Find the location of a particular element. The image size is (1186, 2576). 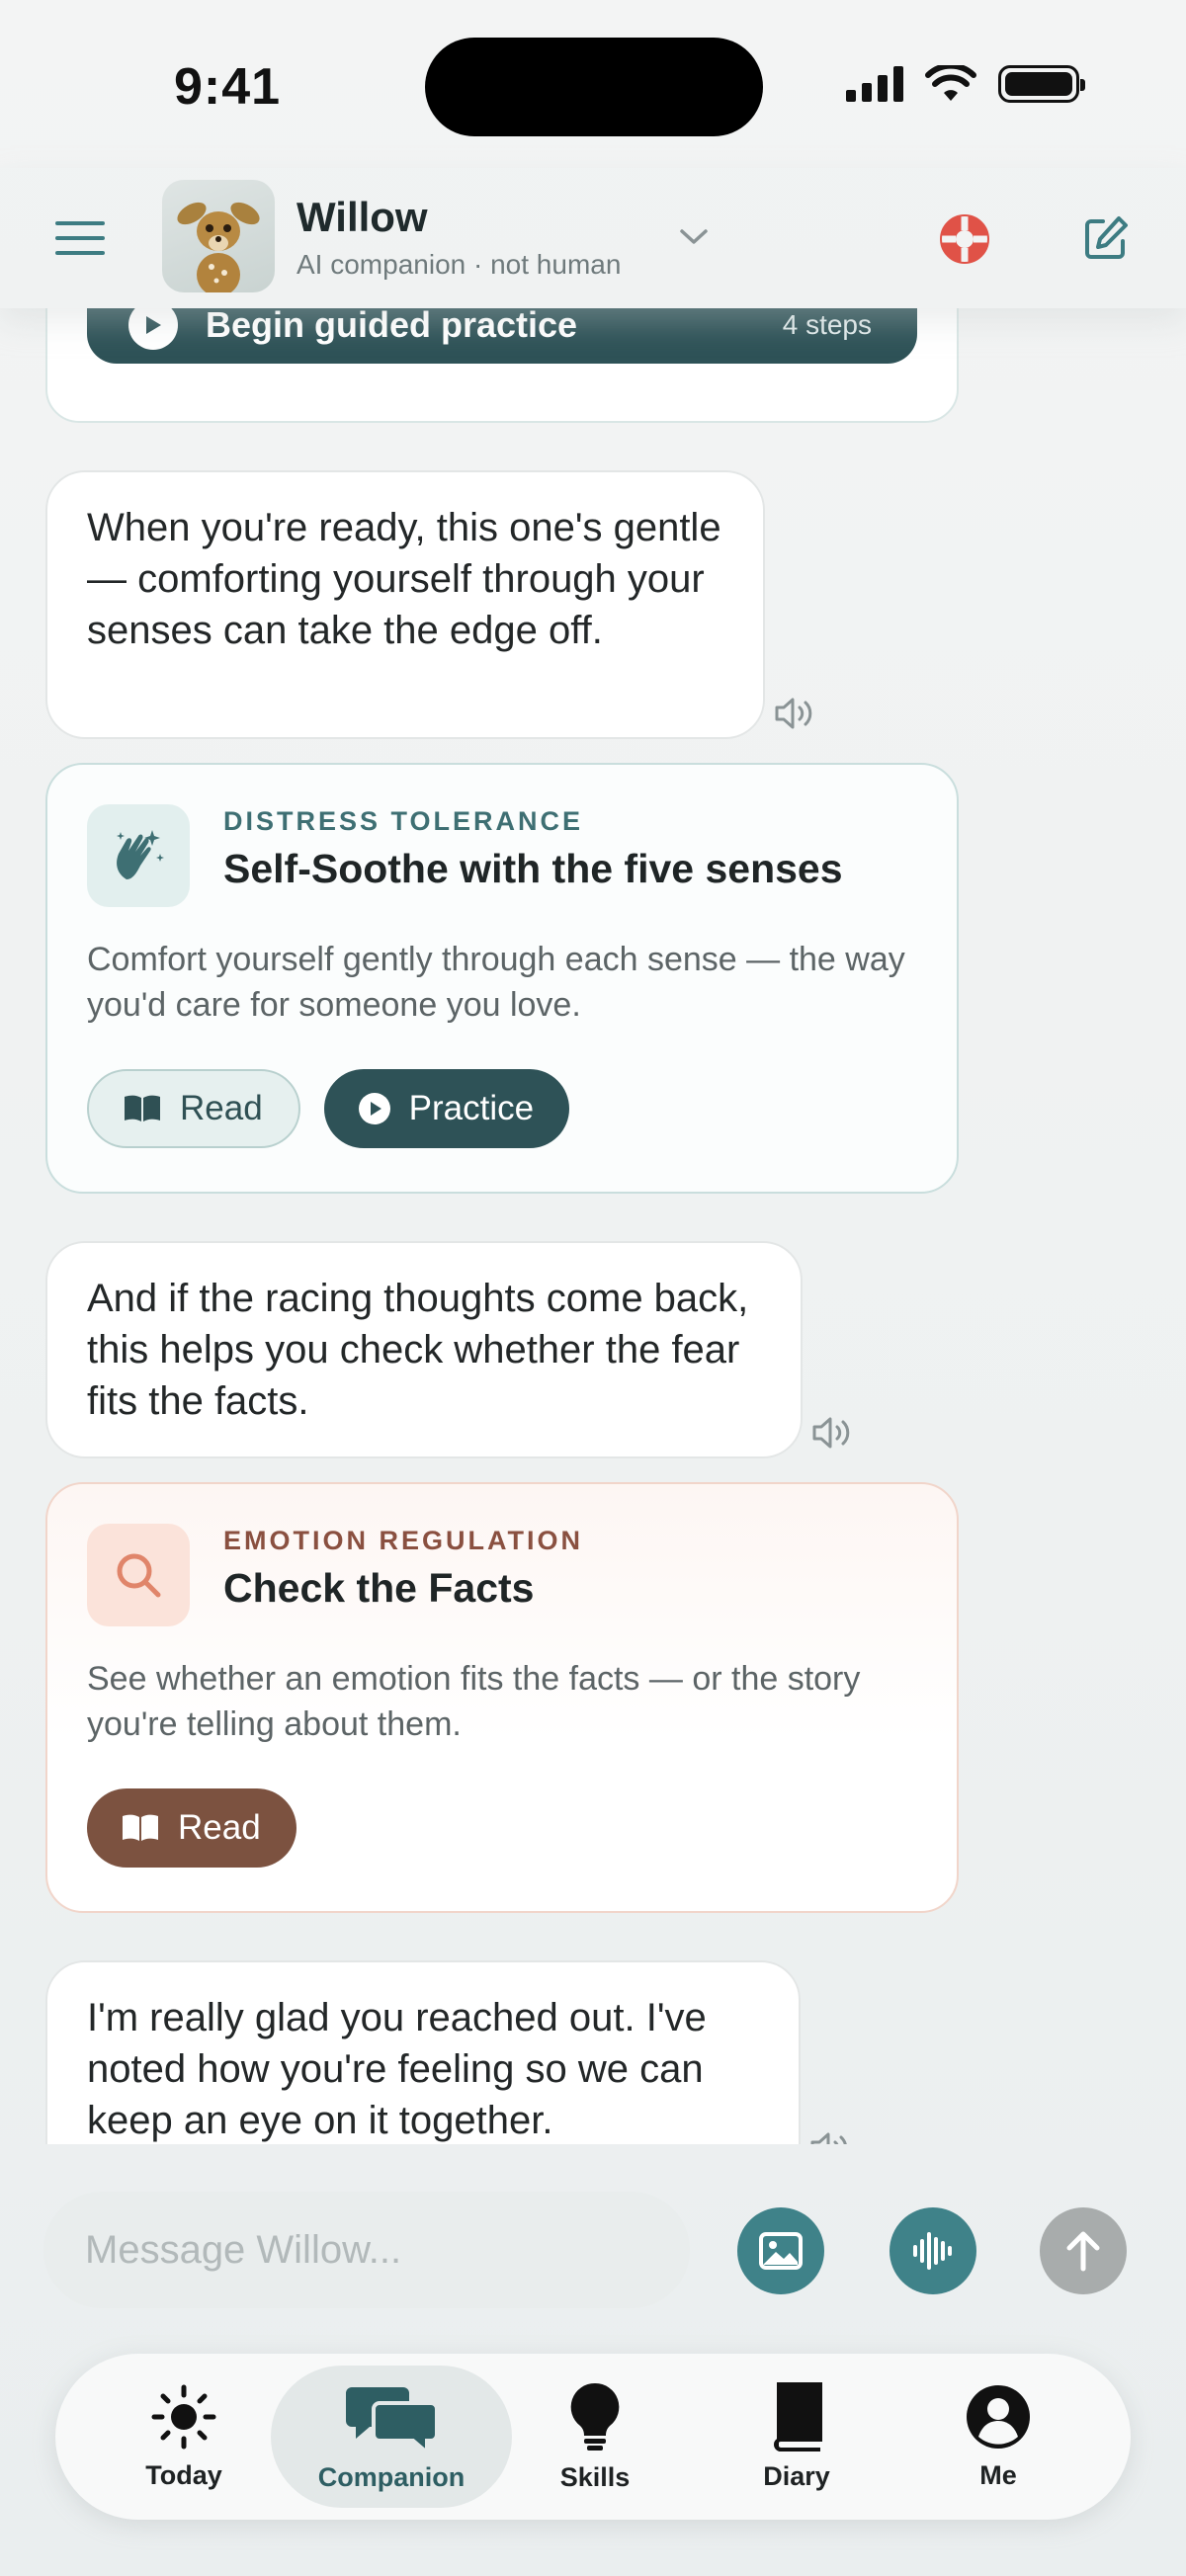

send-button is located at coordinates (1083, 2250).